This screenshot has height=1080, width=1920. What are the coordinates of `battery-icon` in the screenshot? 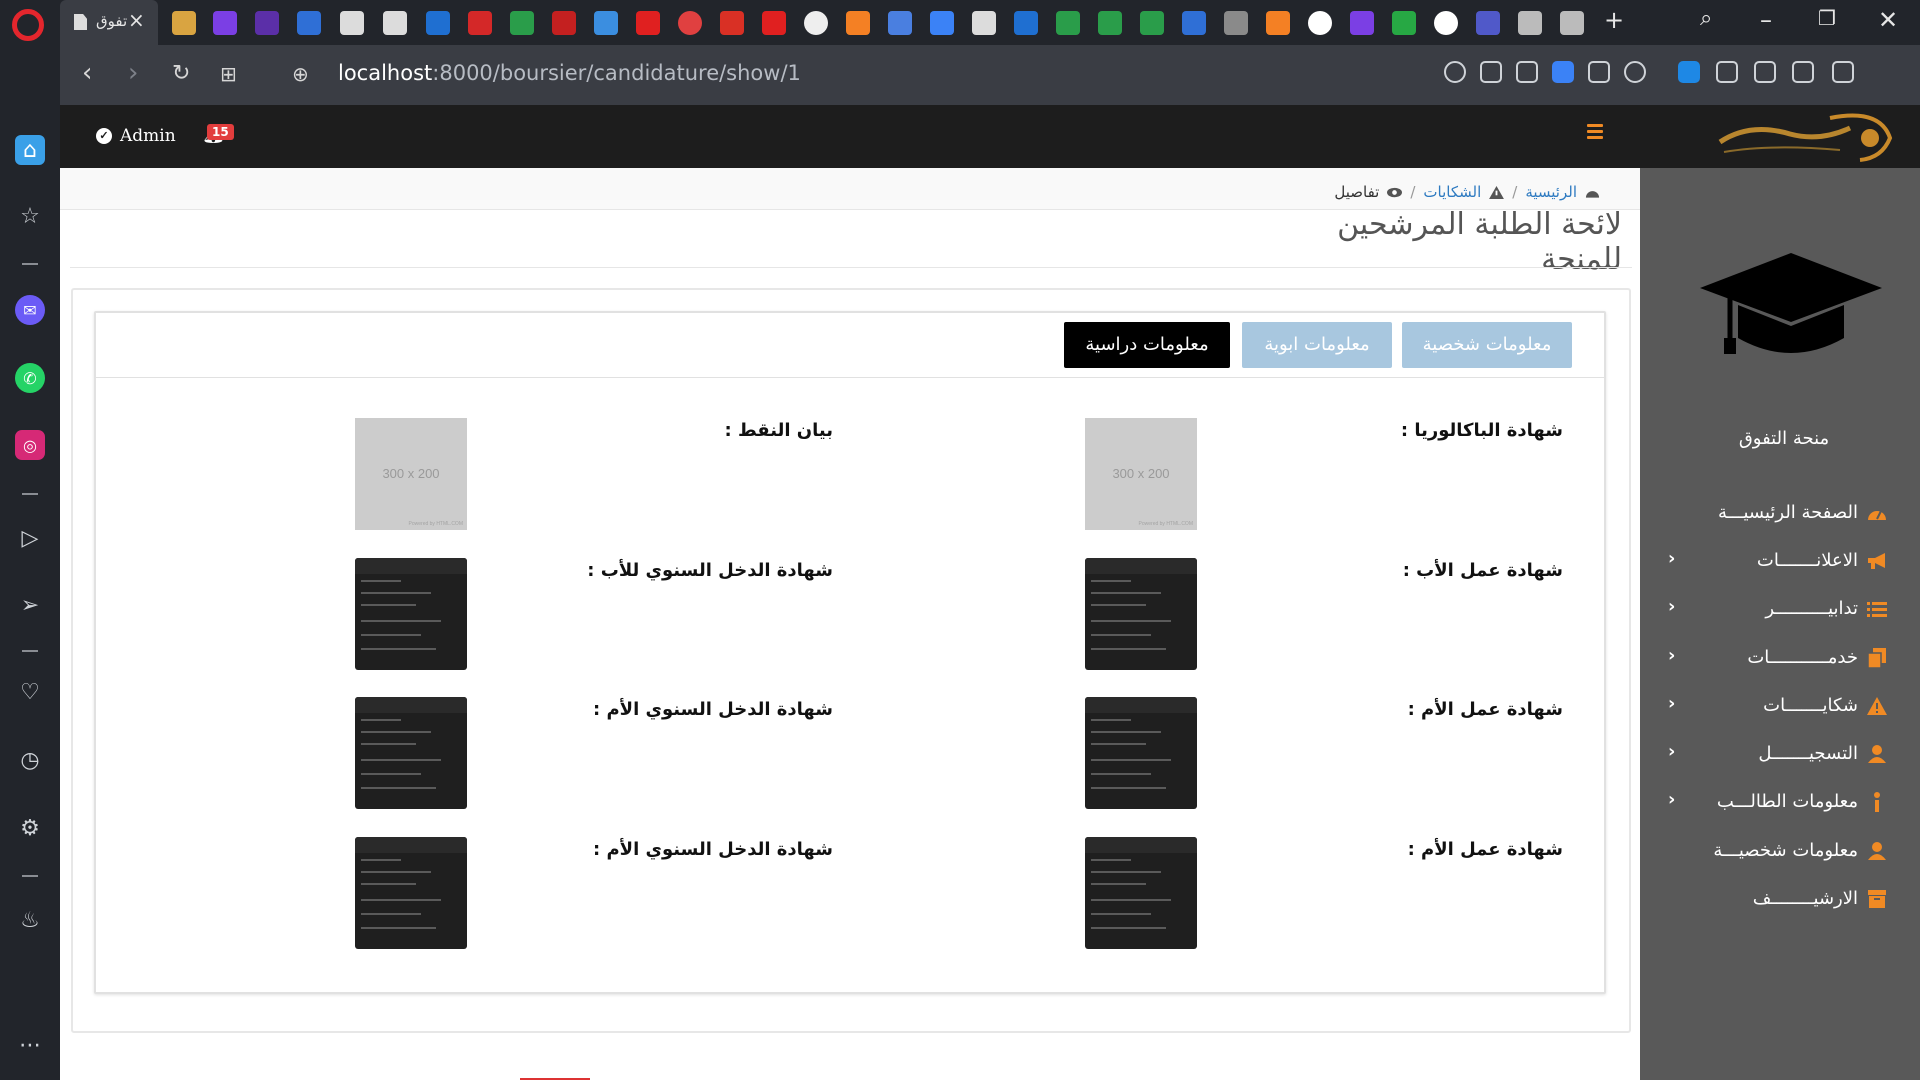 It's located at (1803, 72).